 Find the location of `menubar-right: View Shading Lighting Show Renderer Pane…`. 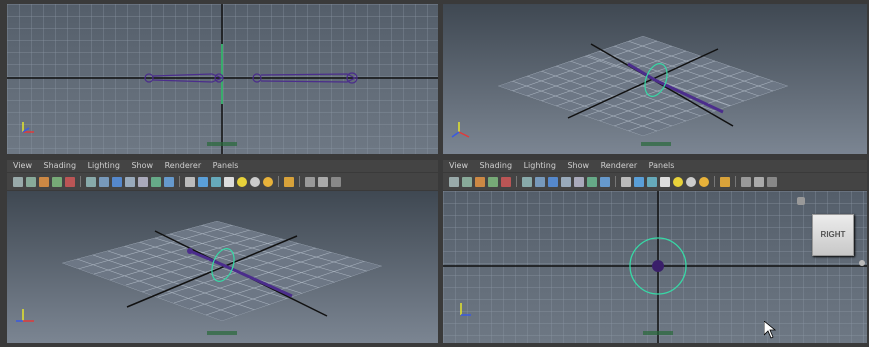

menubar-right: View Shading Lighting Show Renderer Pane… is located at coordinates (655, 166).